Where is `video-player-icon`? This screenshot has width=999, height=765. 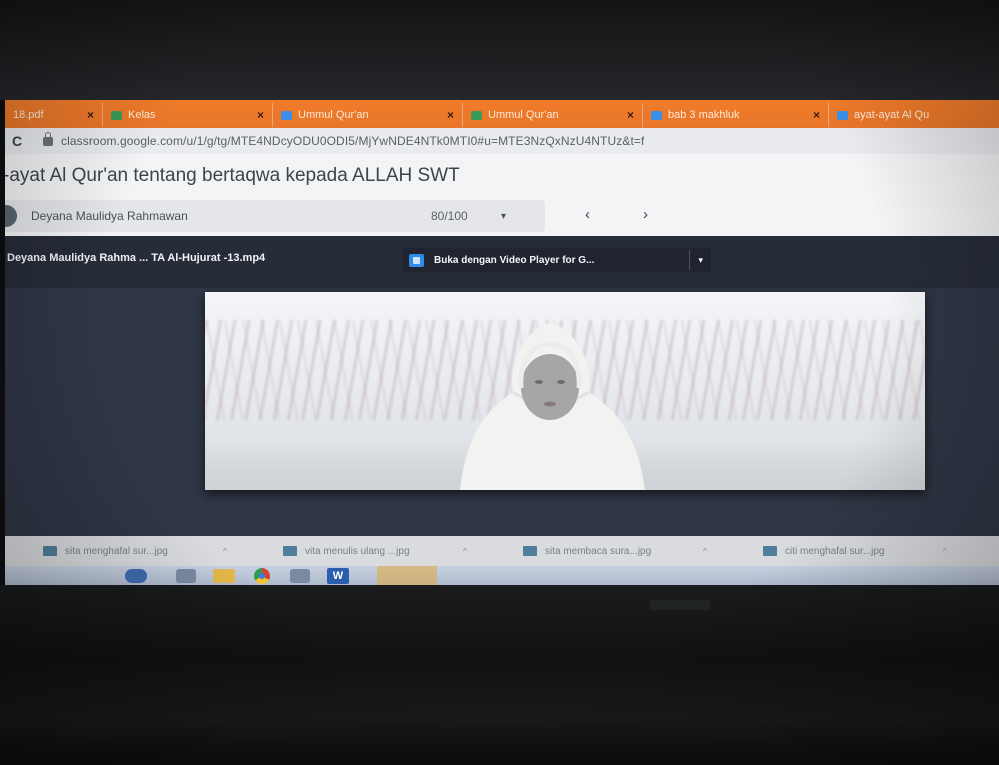
video-player-icon is located at coordinates (416, 260).